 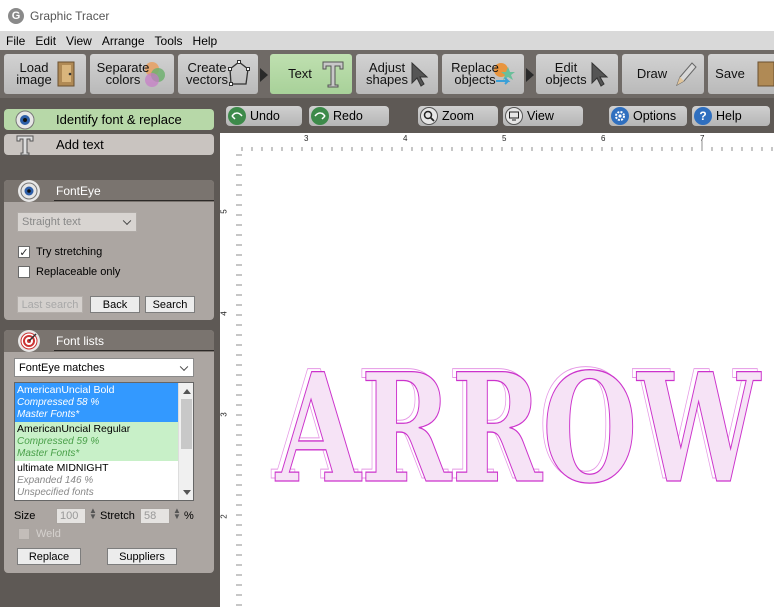 I want to click on h-ruler-label: 4, so click(x=405, y=138).